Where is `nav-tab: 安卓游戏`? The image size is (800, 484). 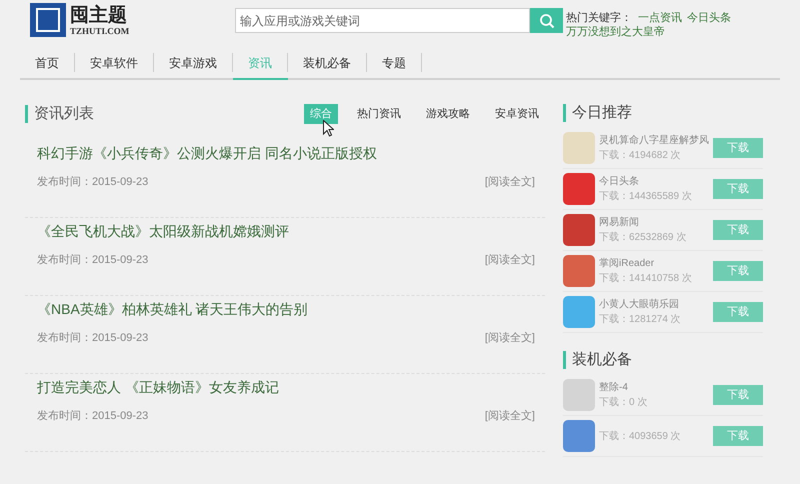 nav-tab: 安卓游戏 is located at coordinates (193, 62).